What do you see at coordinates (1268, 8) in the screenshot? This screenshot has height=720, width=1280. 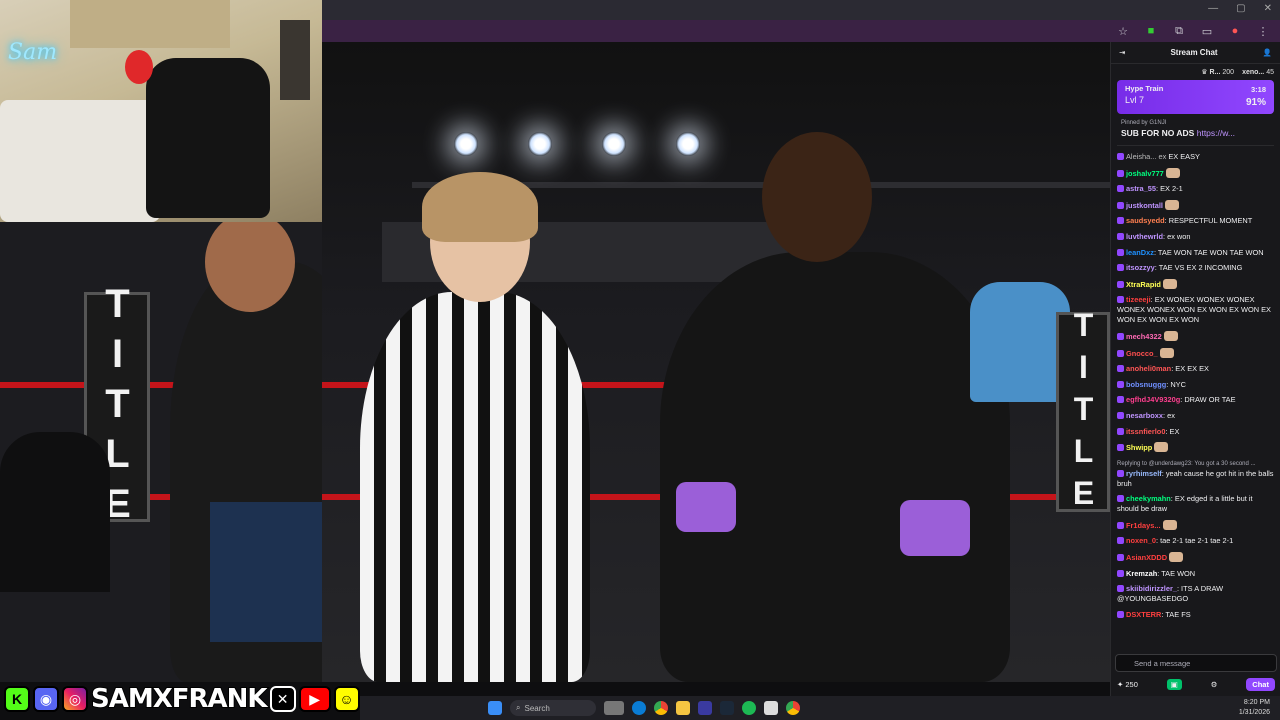 I see `close-icon: ✕` at bounding box center [1268, 8].